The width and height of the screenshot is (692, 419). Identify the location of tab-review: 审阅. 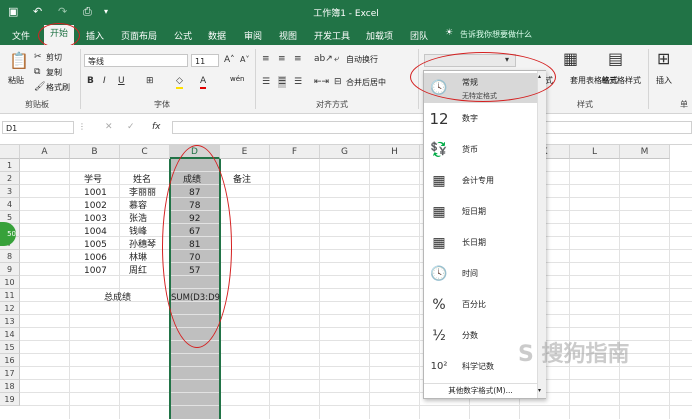
(253, 35).